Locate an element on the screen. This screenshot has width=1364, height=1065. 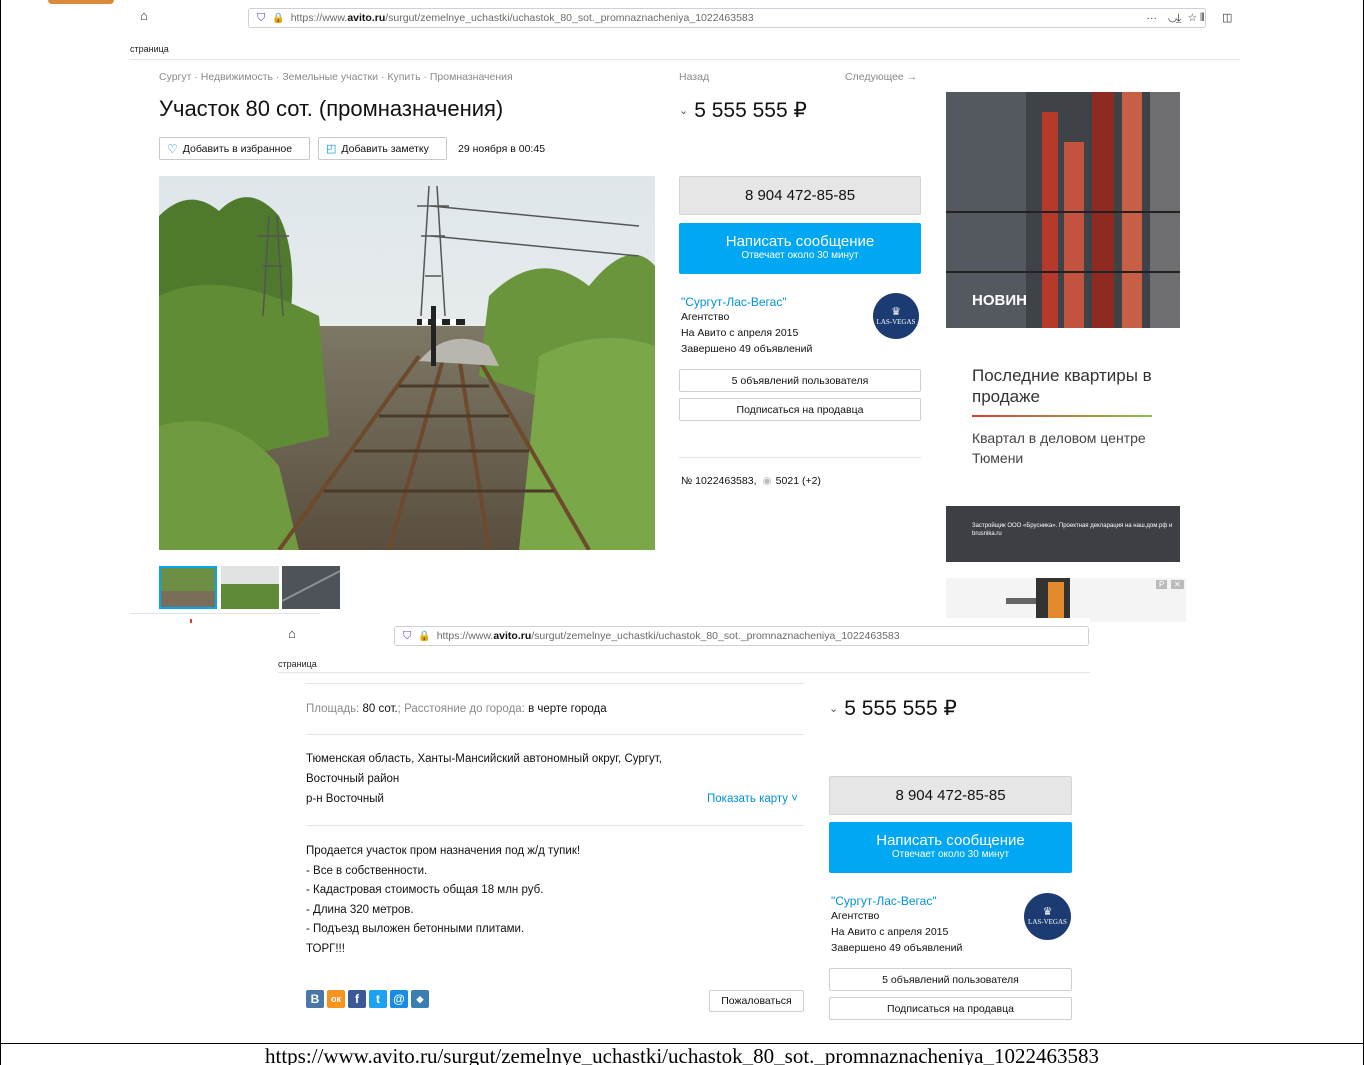
description-line: ТОРГ!!! is located at coordinates (325, 949).